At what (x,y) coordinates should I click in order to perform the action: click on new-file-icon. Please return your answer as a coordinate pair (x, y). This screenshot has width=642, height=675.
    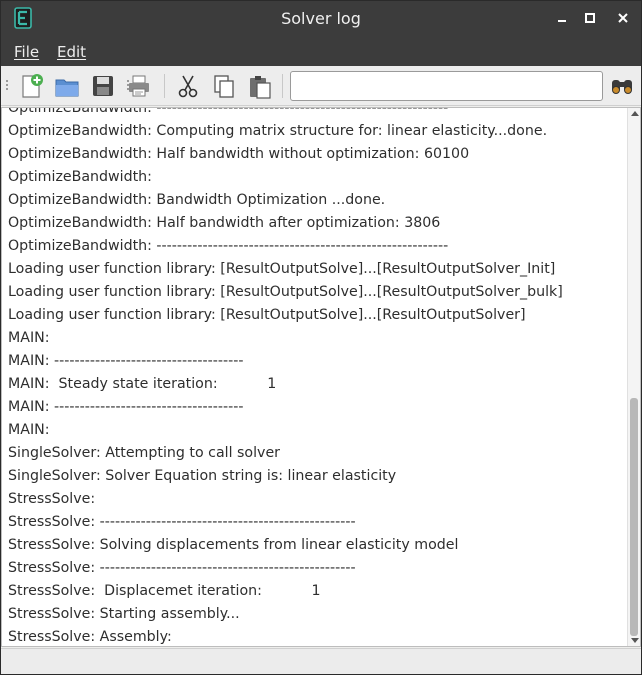
    Looking at the image, I should click on (31, 86).